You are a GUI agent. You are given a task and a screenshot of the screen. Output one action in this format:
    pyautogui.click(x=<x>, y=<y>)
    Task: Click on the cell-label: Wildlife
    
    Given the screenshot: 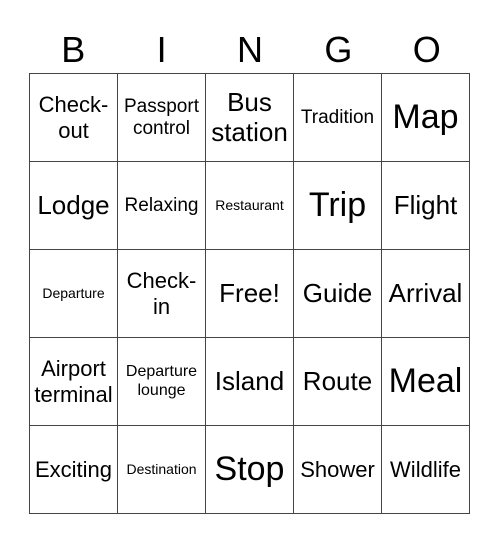 What is the action you would take?
    pyautogui.click(x=425, y=469)
    